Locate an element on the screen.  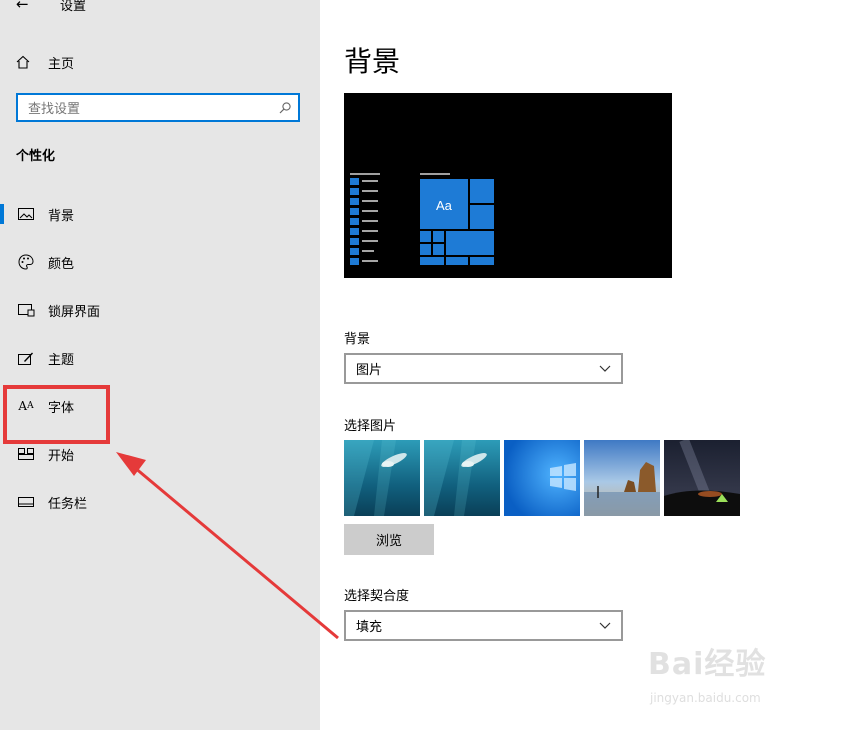
watermark-url: jingyan.baidu.com is located at coordinates (705, 698).